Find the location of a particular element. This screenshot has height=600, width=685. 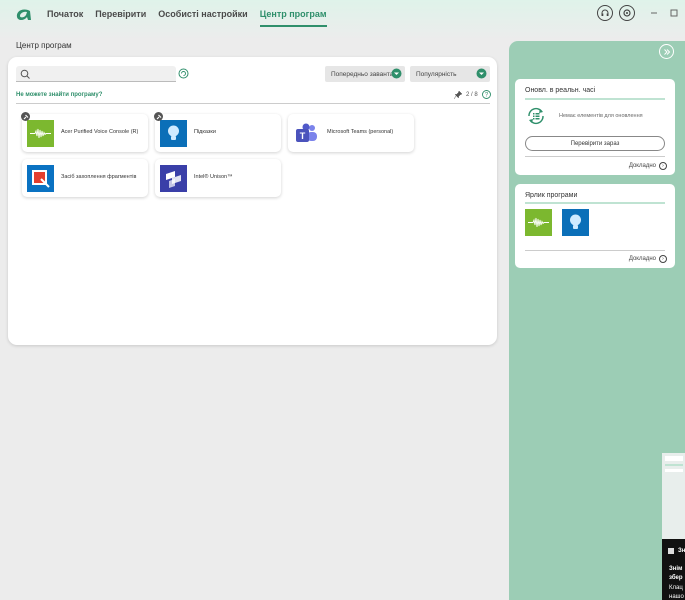

app-tile-acer-purified-voice: Acer Purified Voice Console (R) is located at coordinates (84, 132).